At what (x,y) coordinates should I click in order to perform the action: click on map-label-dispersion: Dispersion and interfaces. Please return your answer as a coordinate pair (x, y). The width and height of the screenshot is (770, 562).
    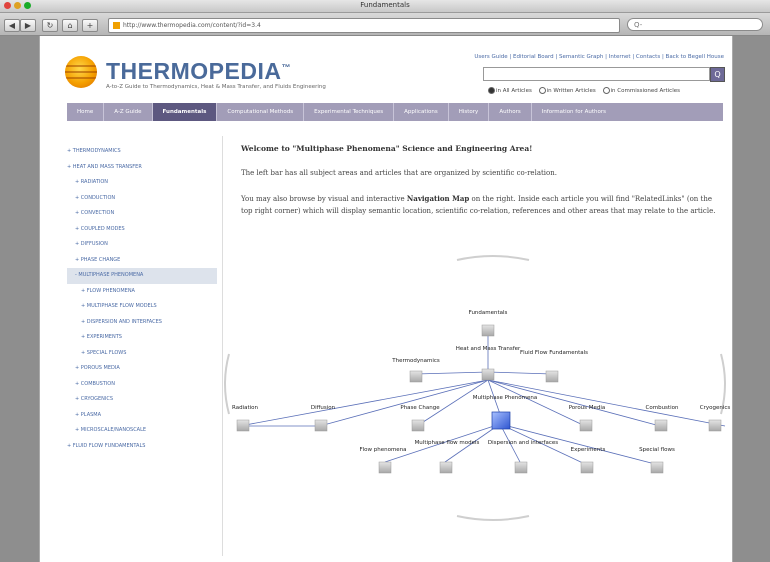
    Looking at the image, I should click on (523, 443).